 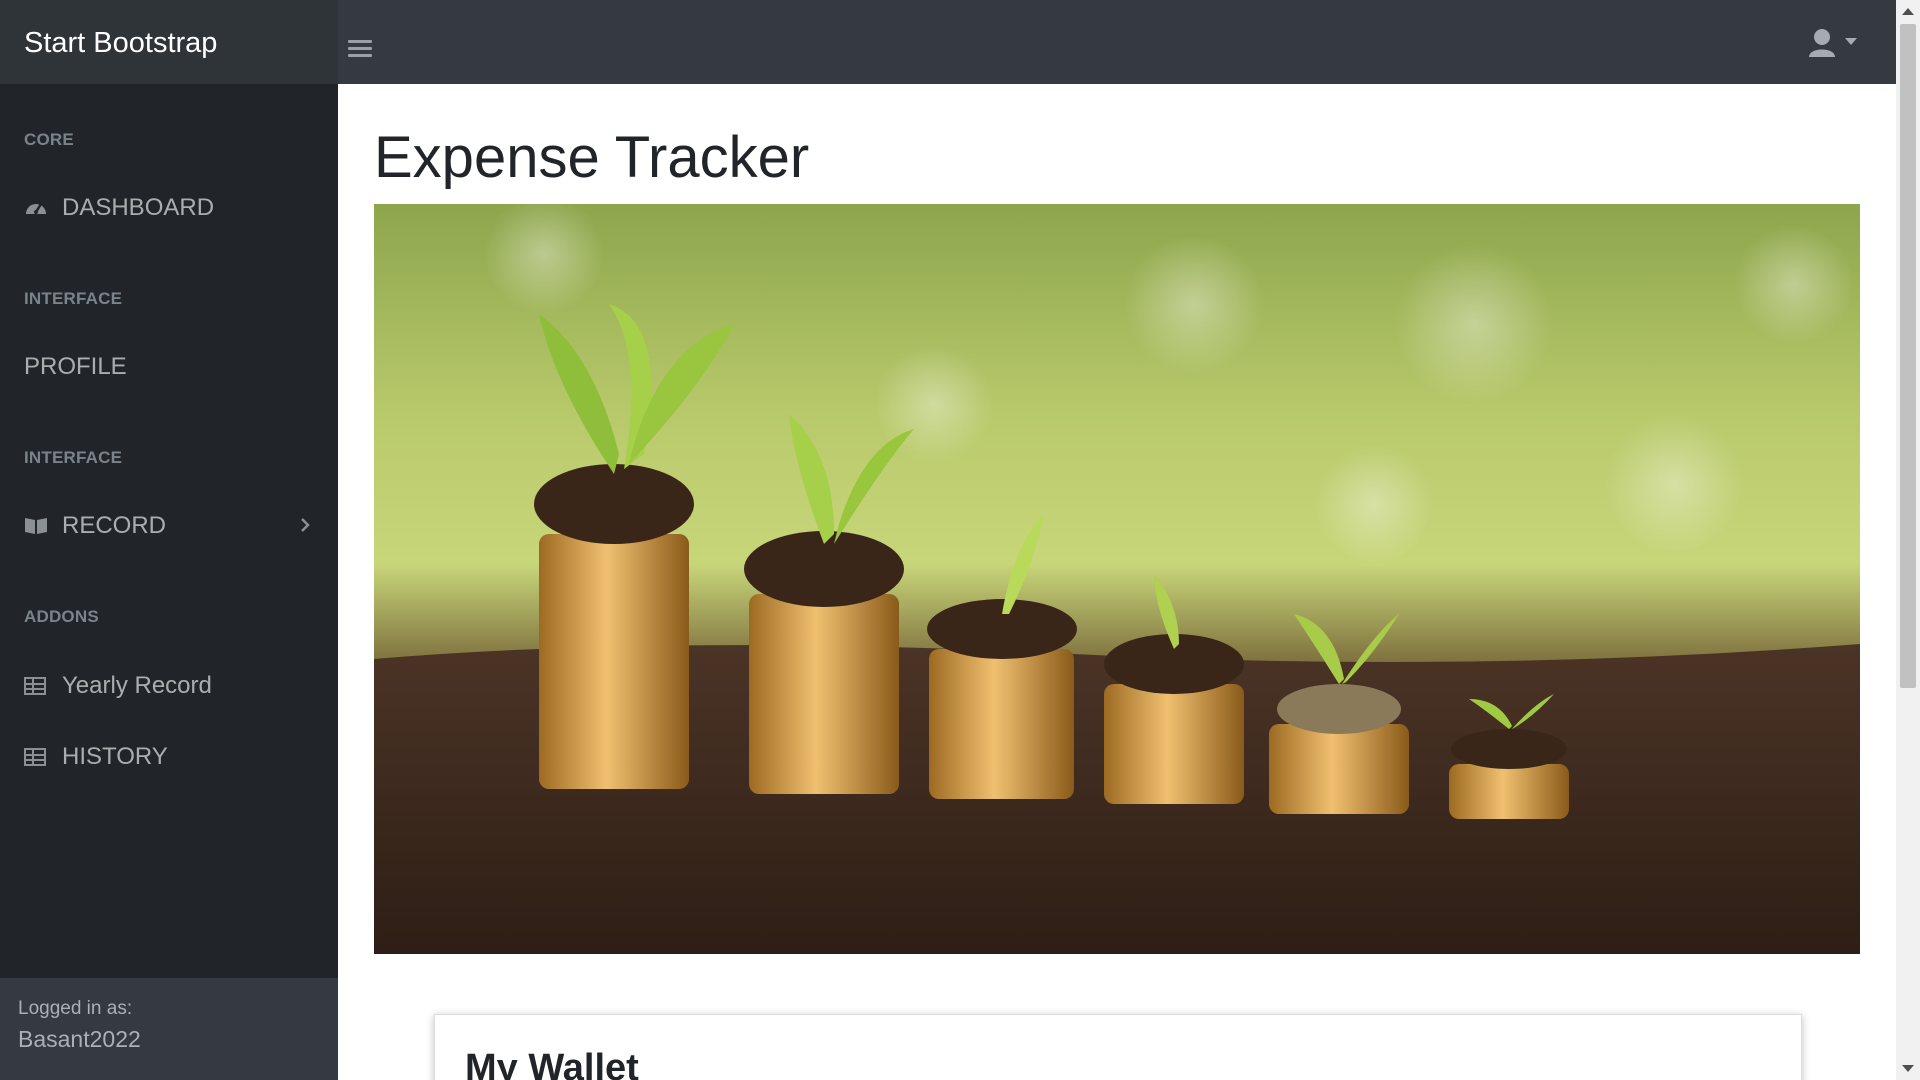 What do you see at coordinates (114, 525) in the screenshot?
I see `sidebar-item-label: RECORD` at bounding box center [114, 525].